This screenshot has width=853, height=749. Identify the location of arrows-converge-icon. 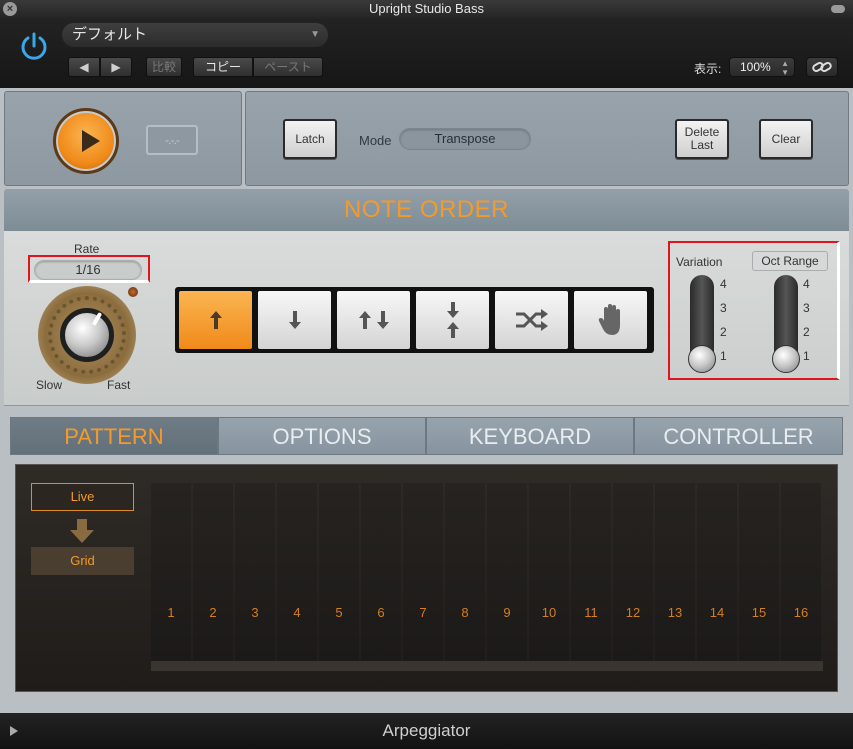
(452, 320).